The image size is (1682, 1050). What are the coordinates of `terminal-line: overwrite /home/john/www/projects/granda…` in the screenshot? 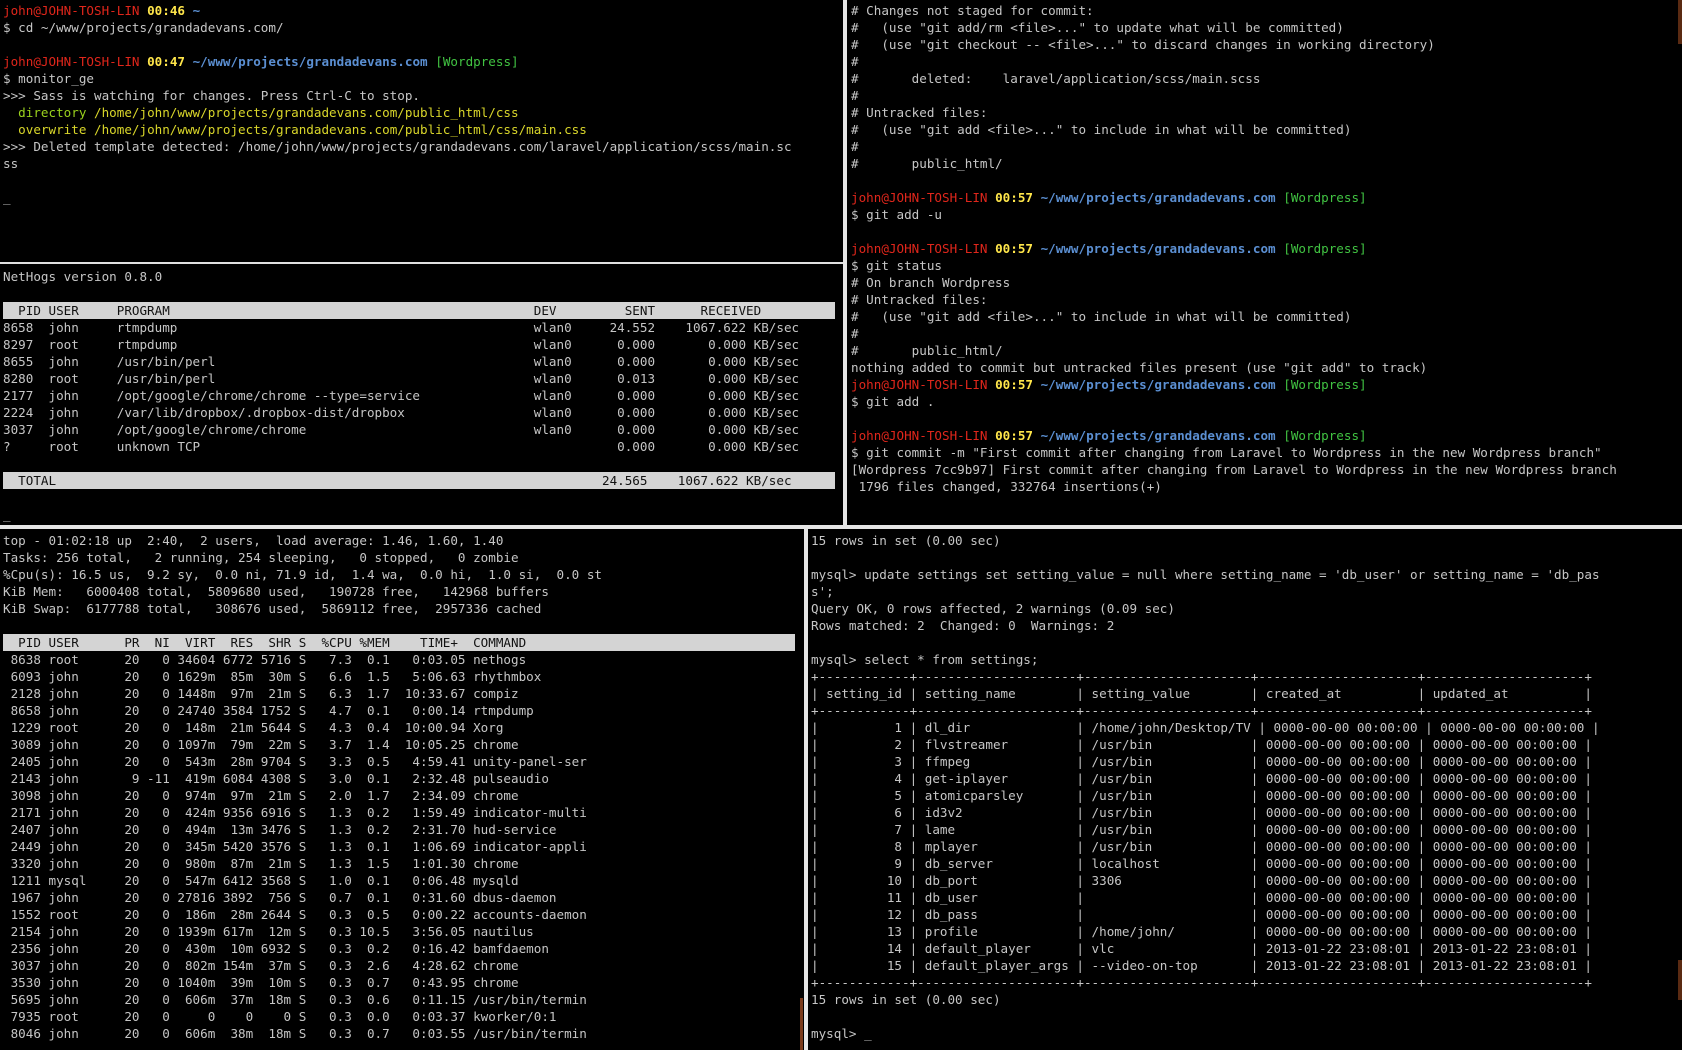 It's located at (422, 129).